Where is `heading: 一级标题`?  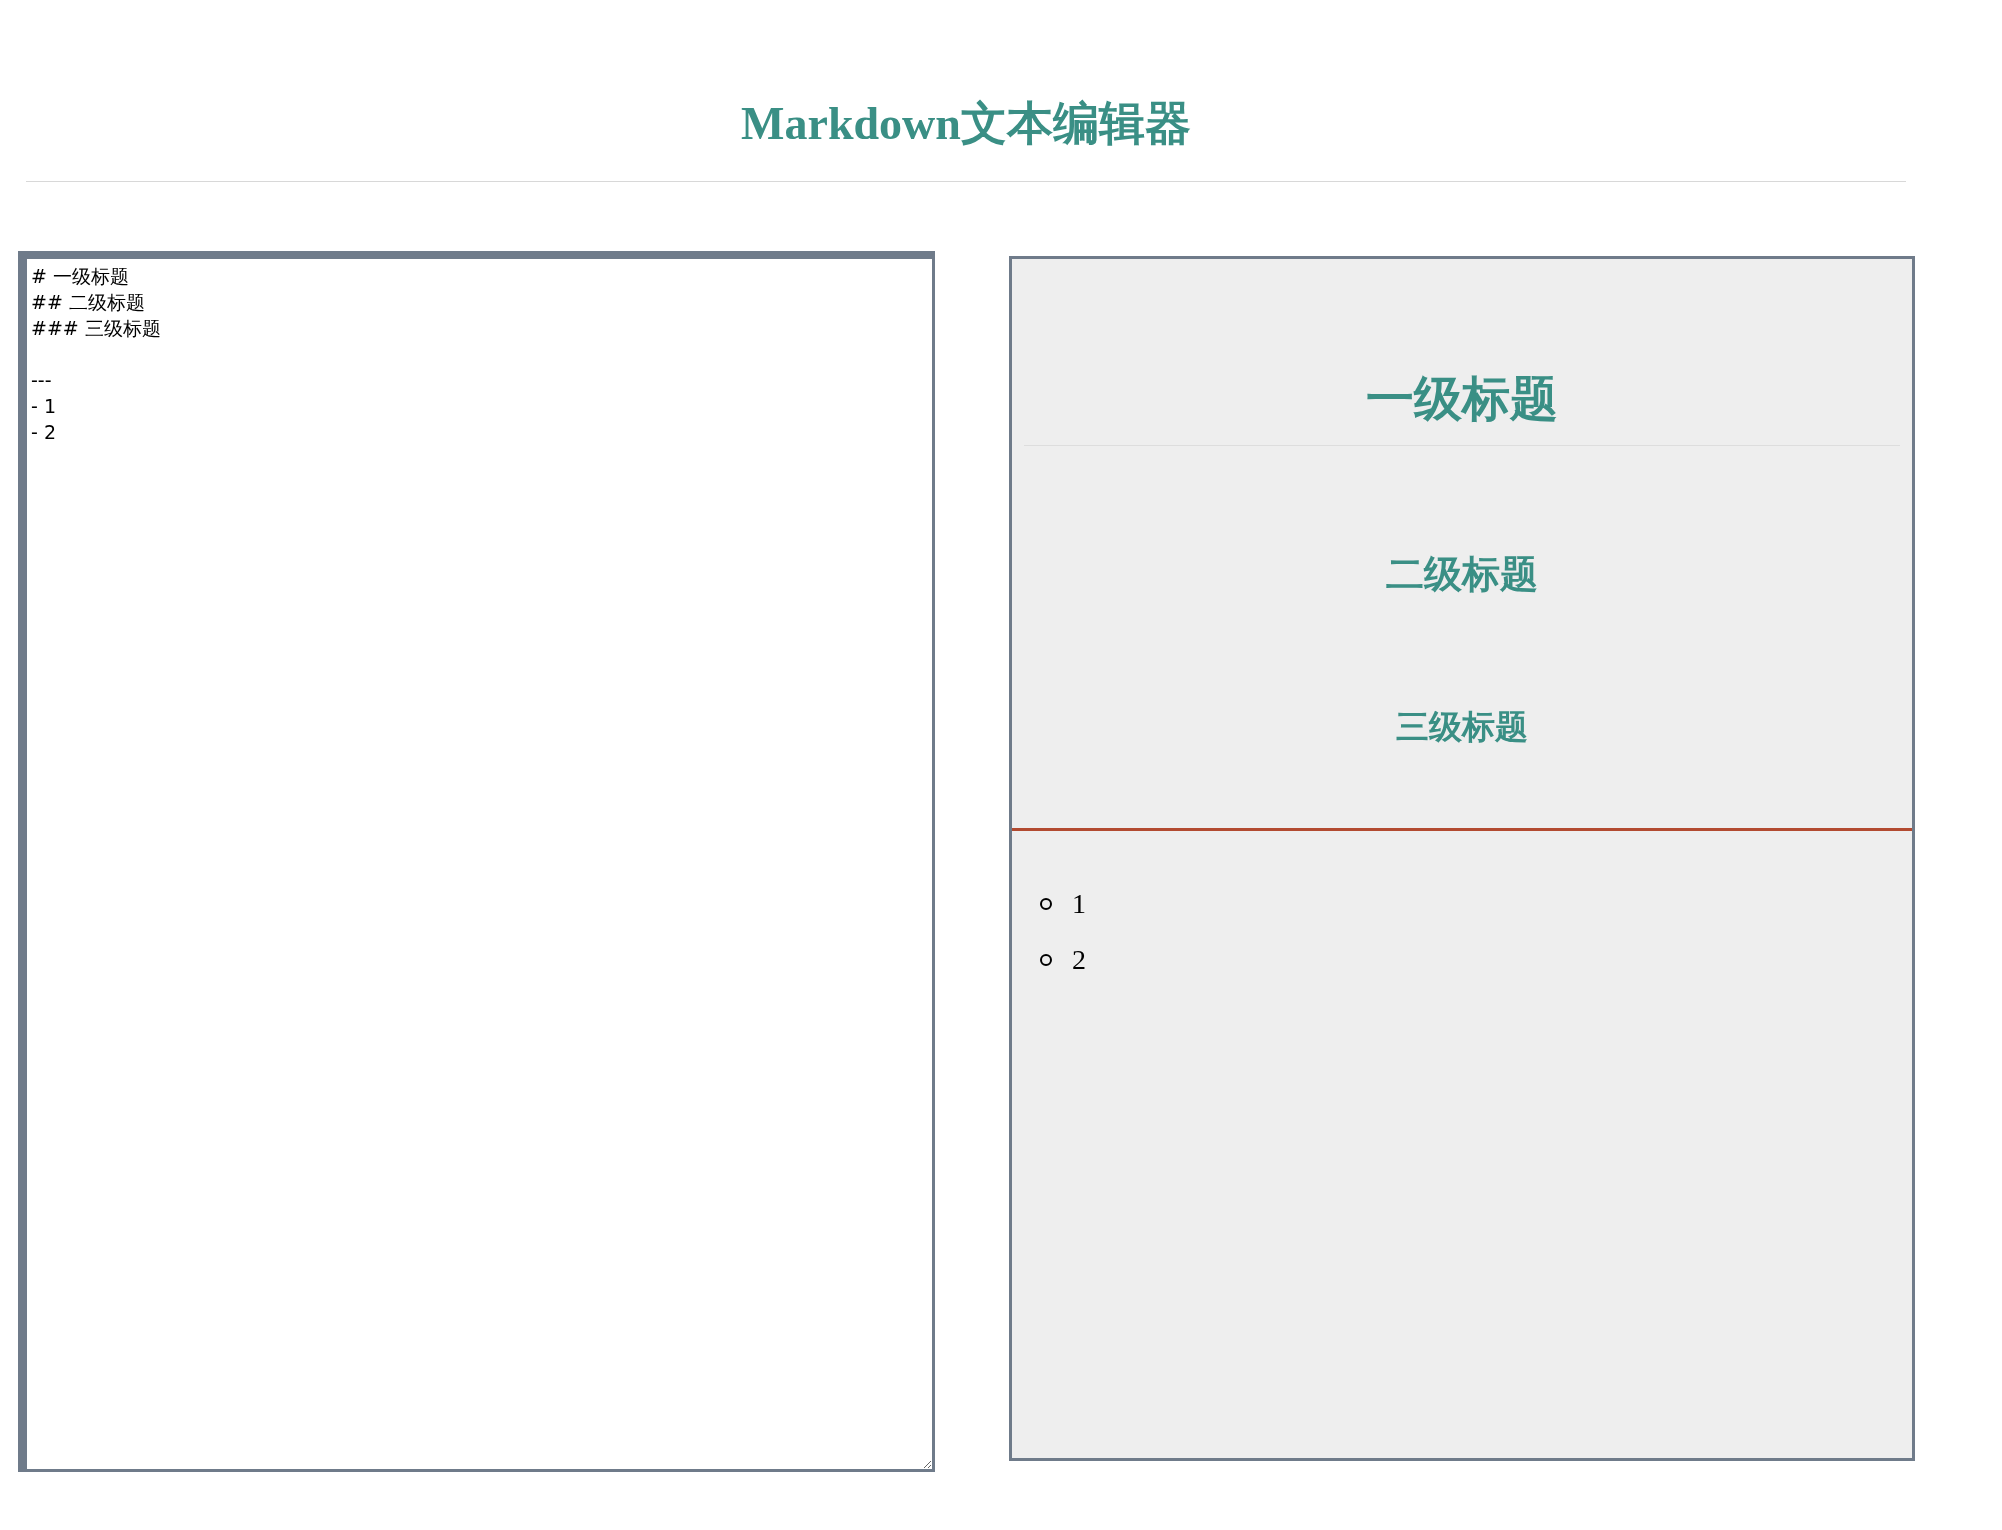
heading: 一级标题 is located at coordinates (1462, 407).